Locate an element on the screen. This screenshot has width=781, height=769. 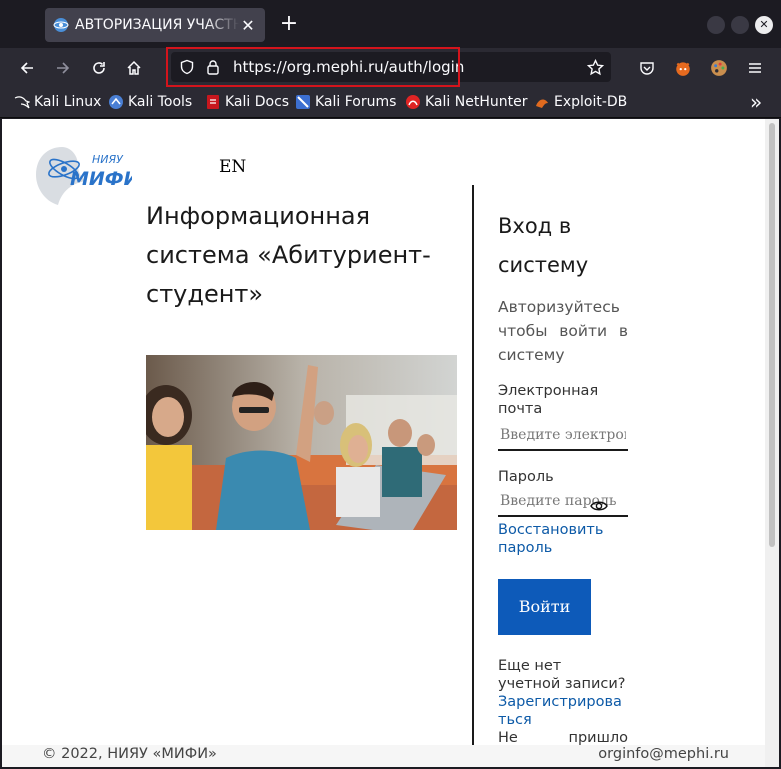
forward-button is located at coordinates (63, 68).